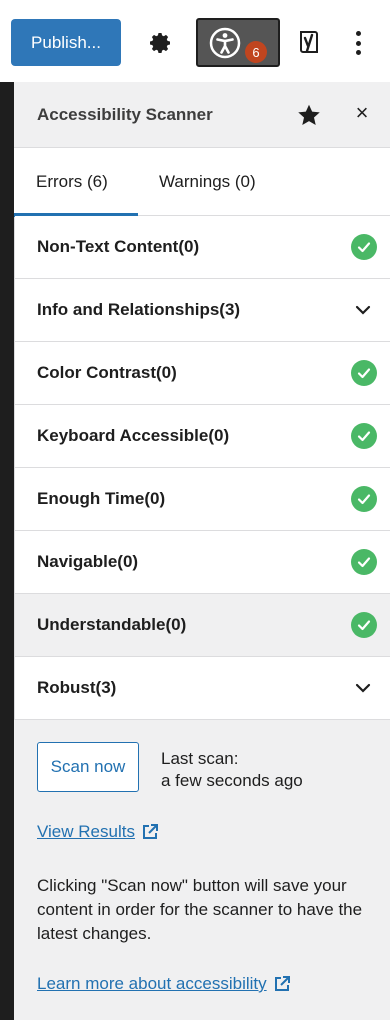 The height and width of the screenshot is (1020, 390). What do you see at coordinates (195, 41) in the screenshot?
I see `editor-toolbar: Publish... 6` at bounding box center [195, 41].